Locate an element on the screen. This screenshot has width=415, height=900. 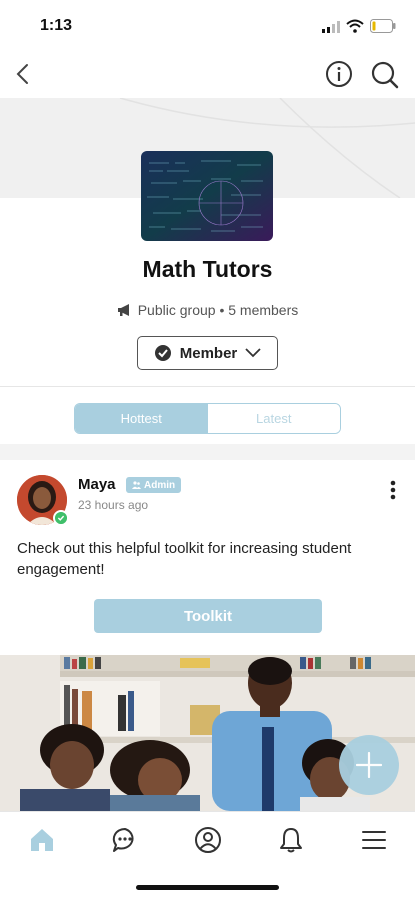
group-meta: Public group • 5 members is located at coordinates (207, 310).